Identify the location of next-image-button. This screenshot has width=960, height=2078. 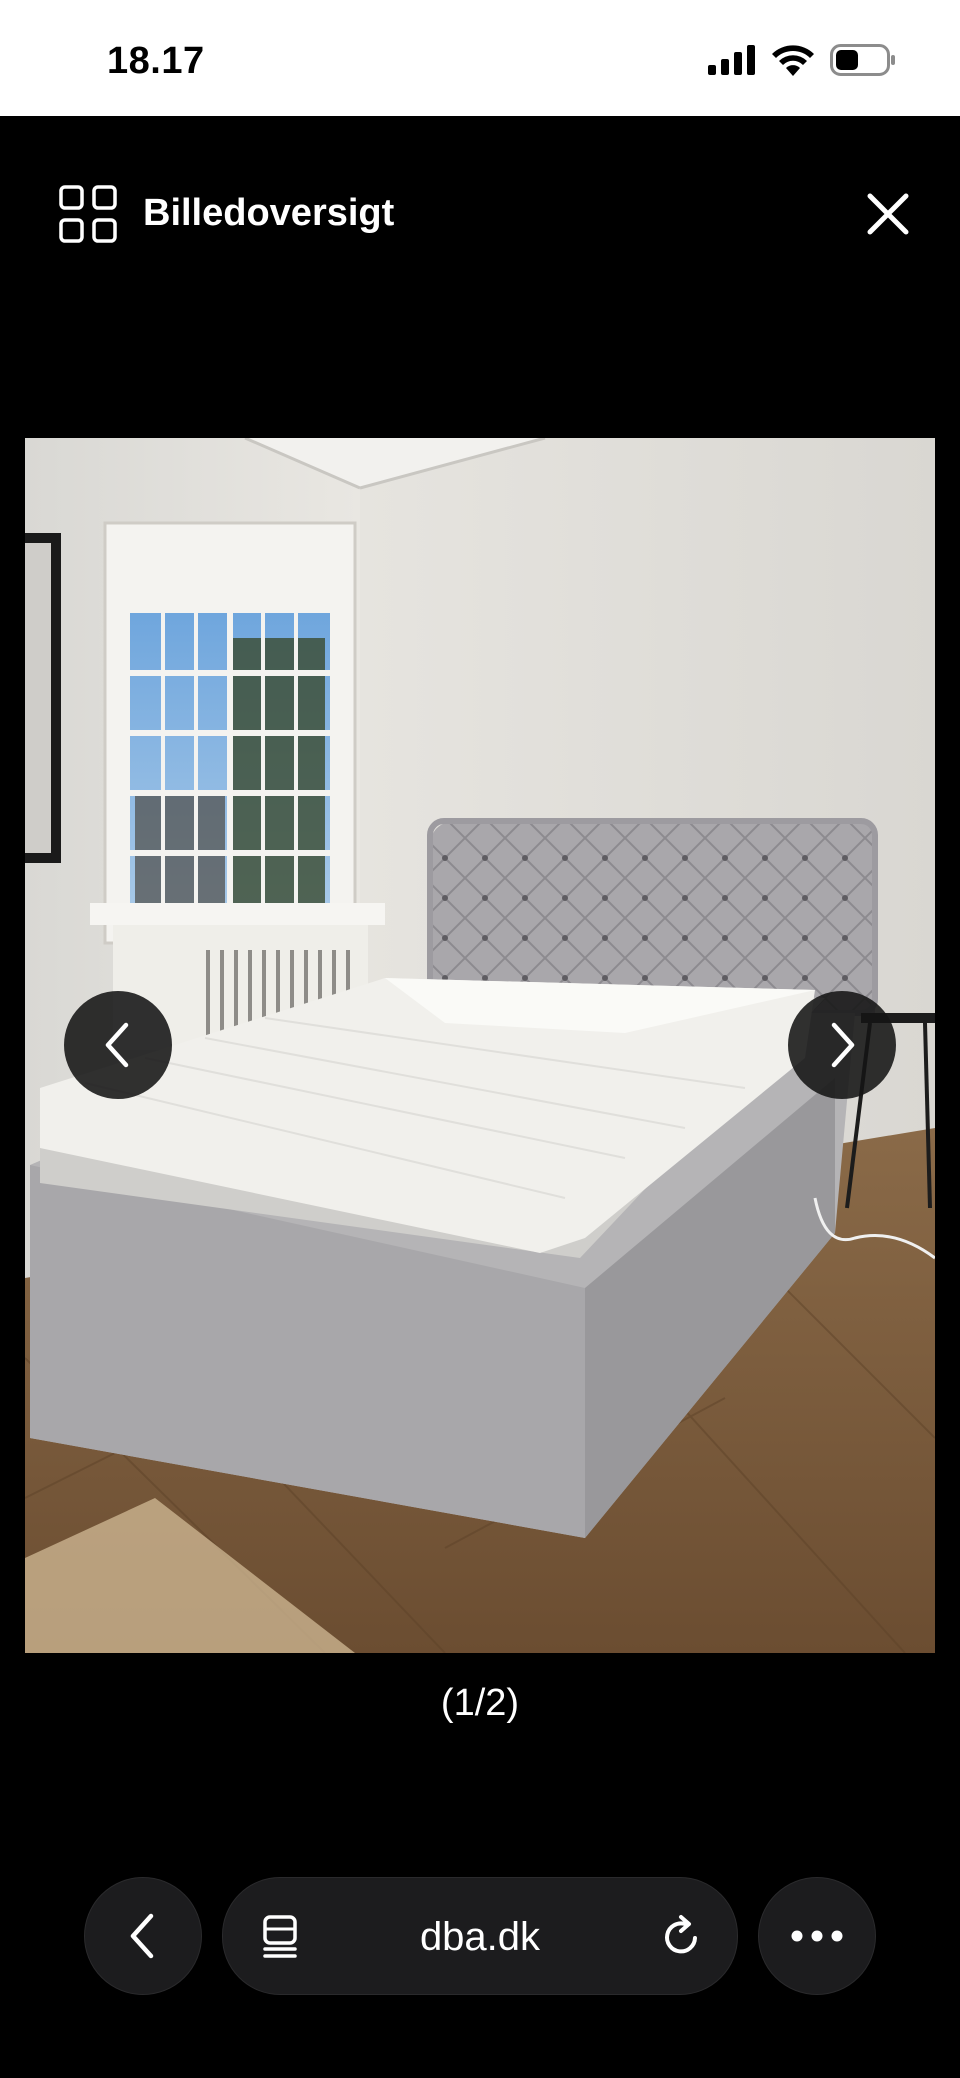
(842, 1045).